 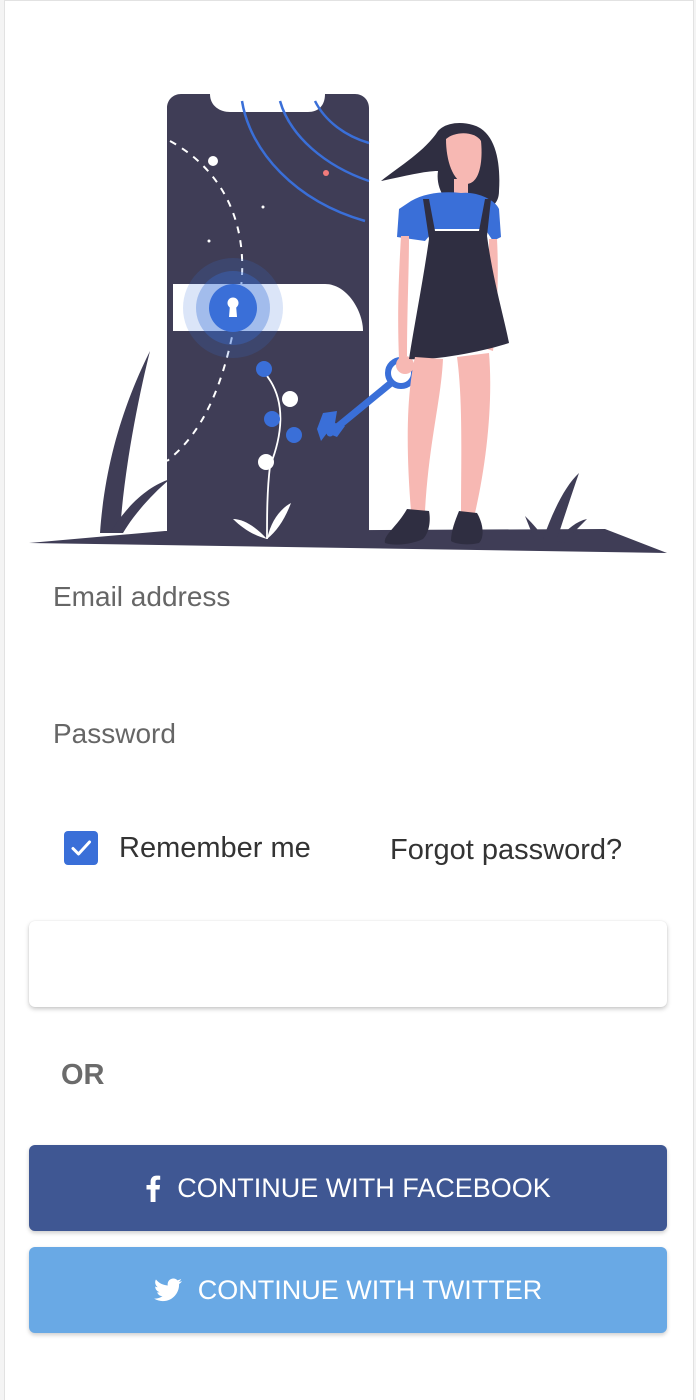 I want to click on twitter-login-button: CONTINUE WITH TWITTER, so click(x=348, y=1290).